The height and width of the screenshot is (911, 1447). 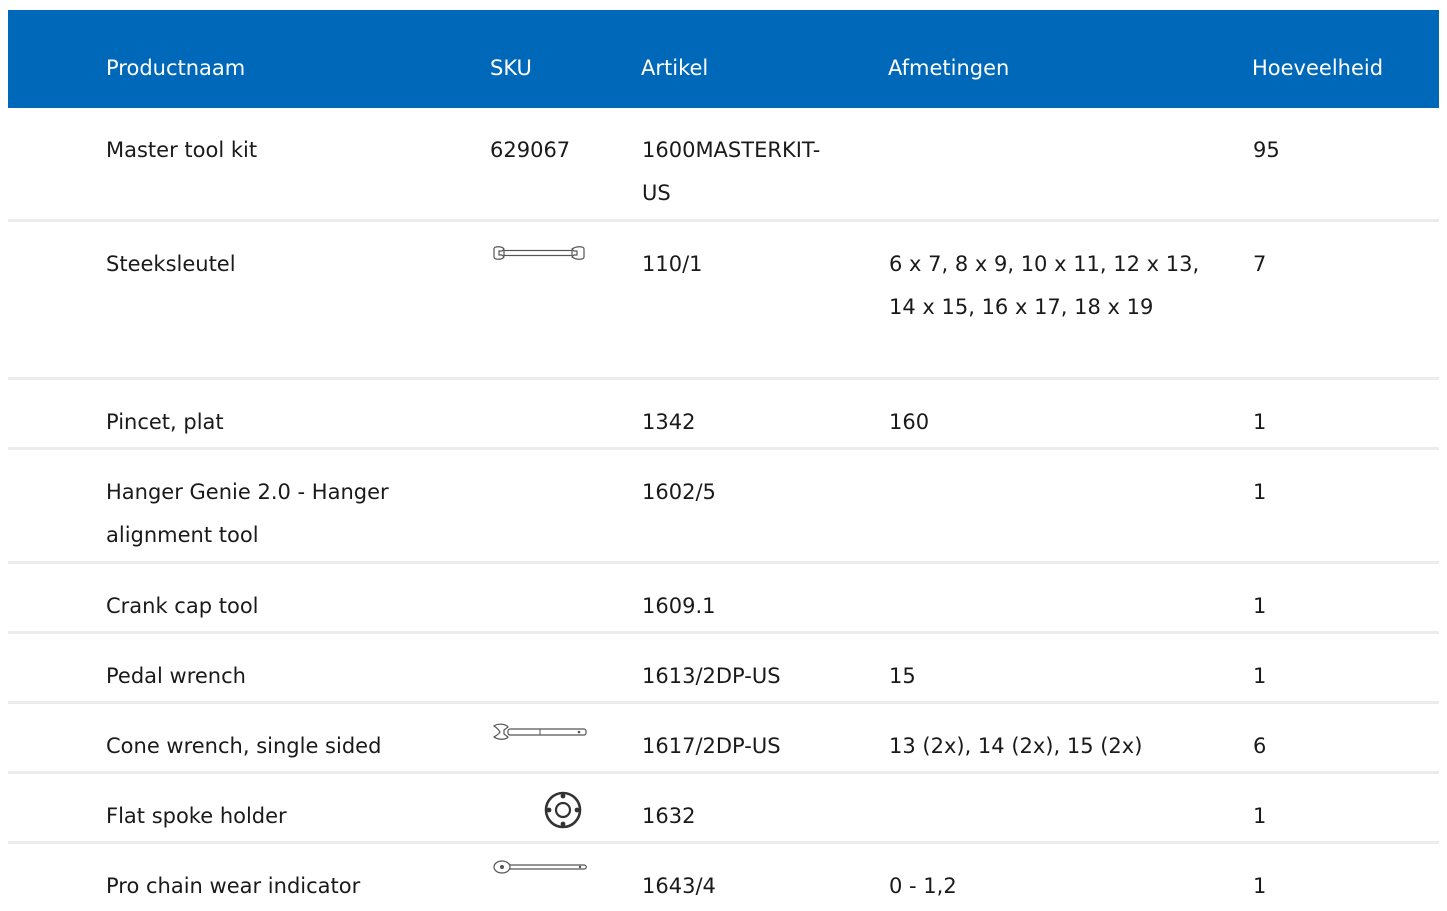 What do you see at coordinates (171, 264) in the screenshot?
I see `product-name: Steeksleutel` at bounding box center [171, 264].